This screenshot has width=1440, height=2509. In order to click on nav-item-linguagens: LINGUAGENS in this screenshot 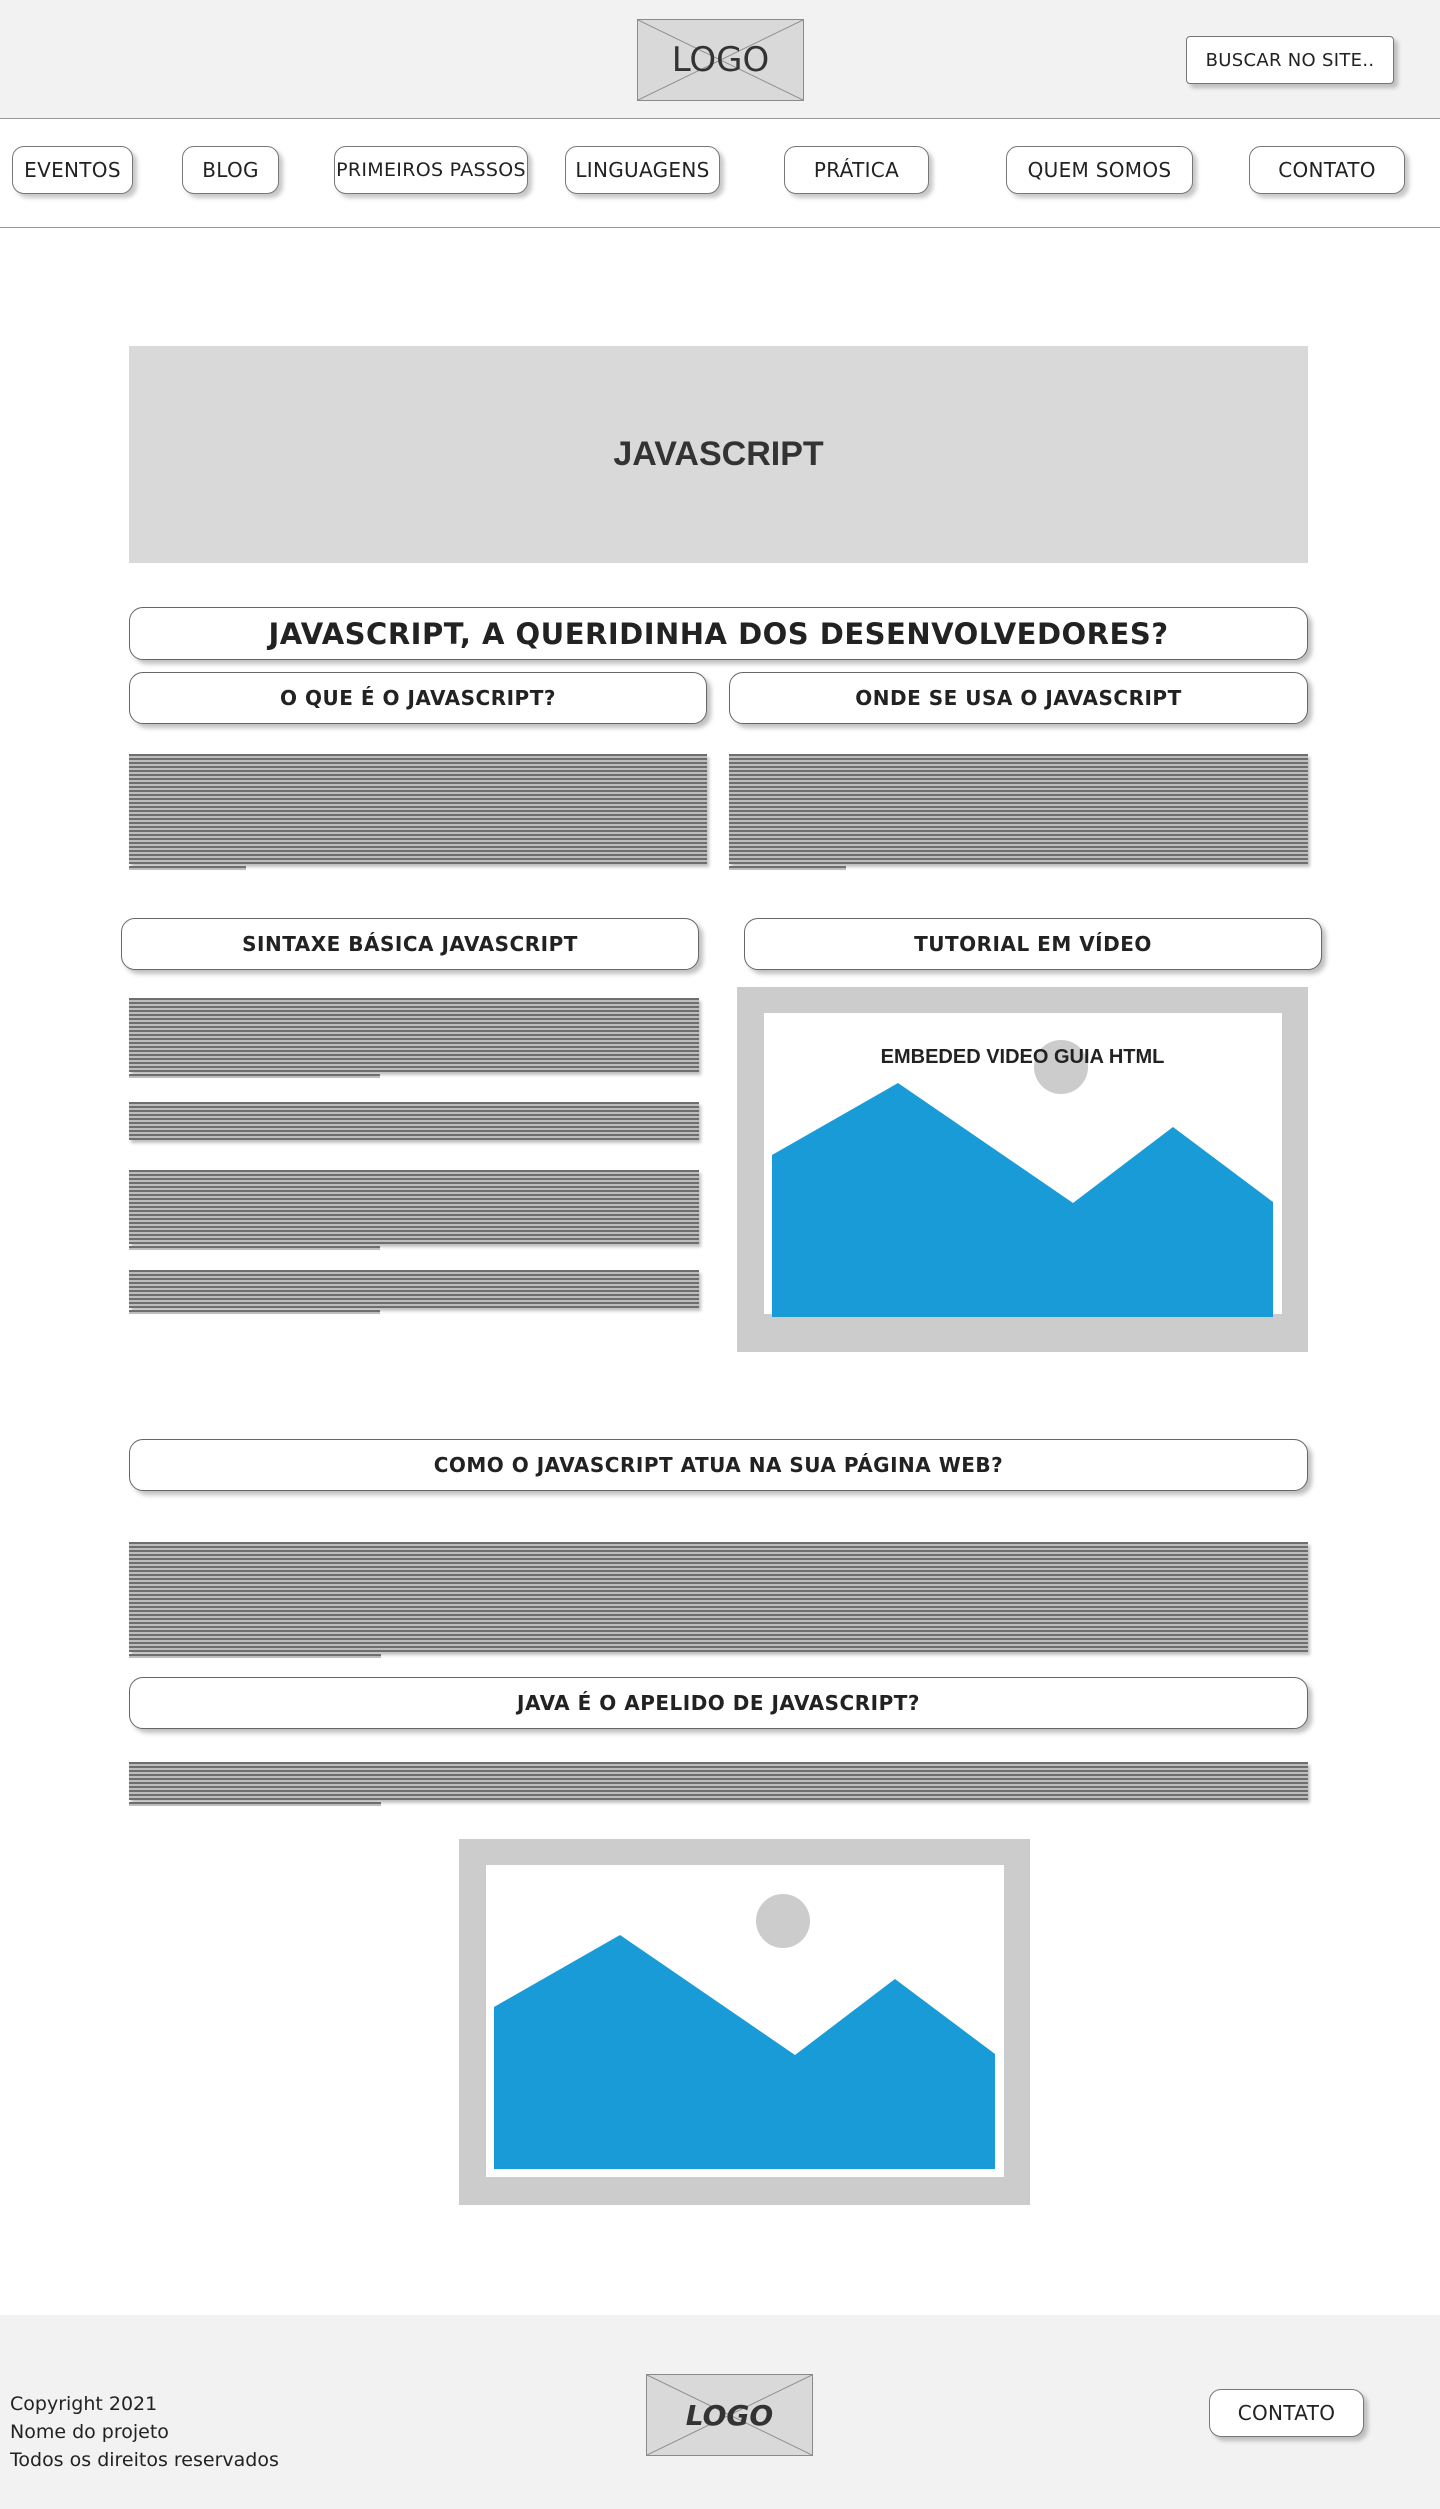, I will do `click(642, 170)`.